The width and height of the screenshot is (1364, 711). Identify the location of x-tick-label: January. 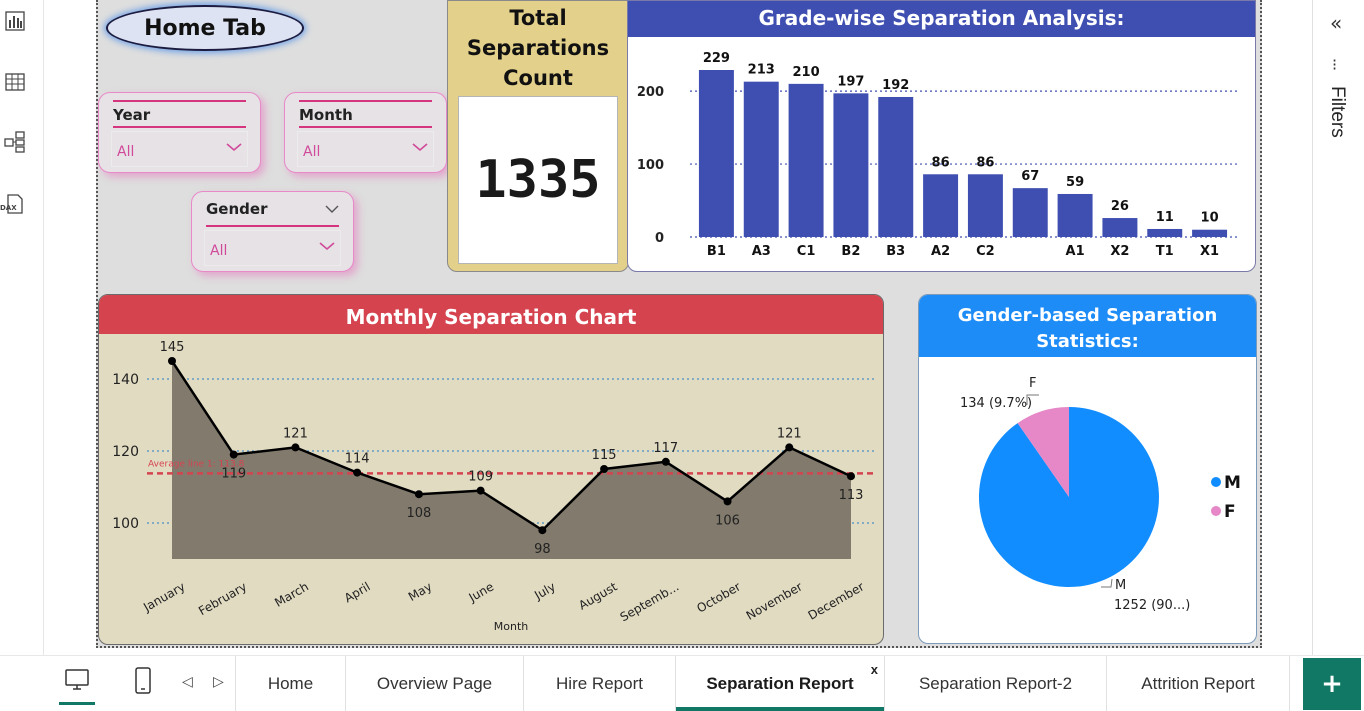
(163, 596).